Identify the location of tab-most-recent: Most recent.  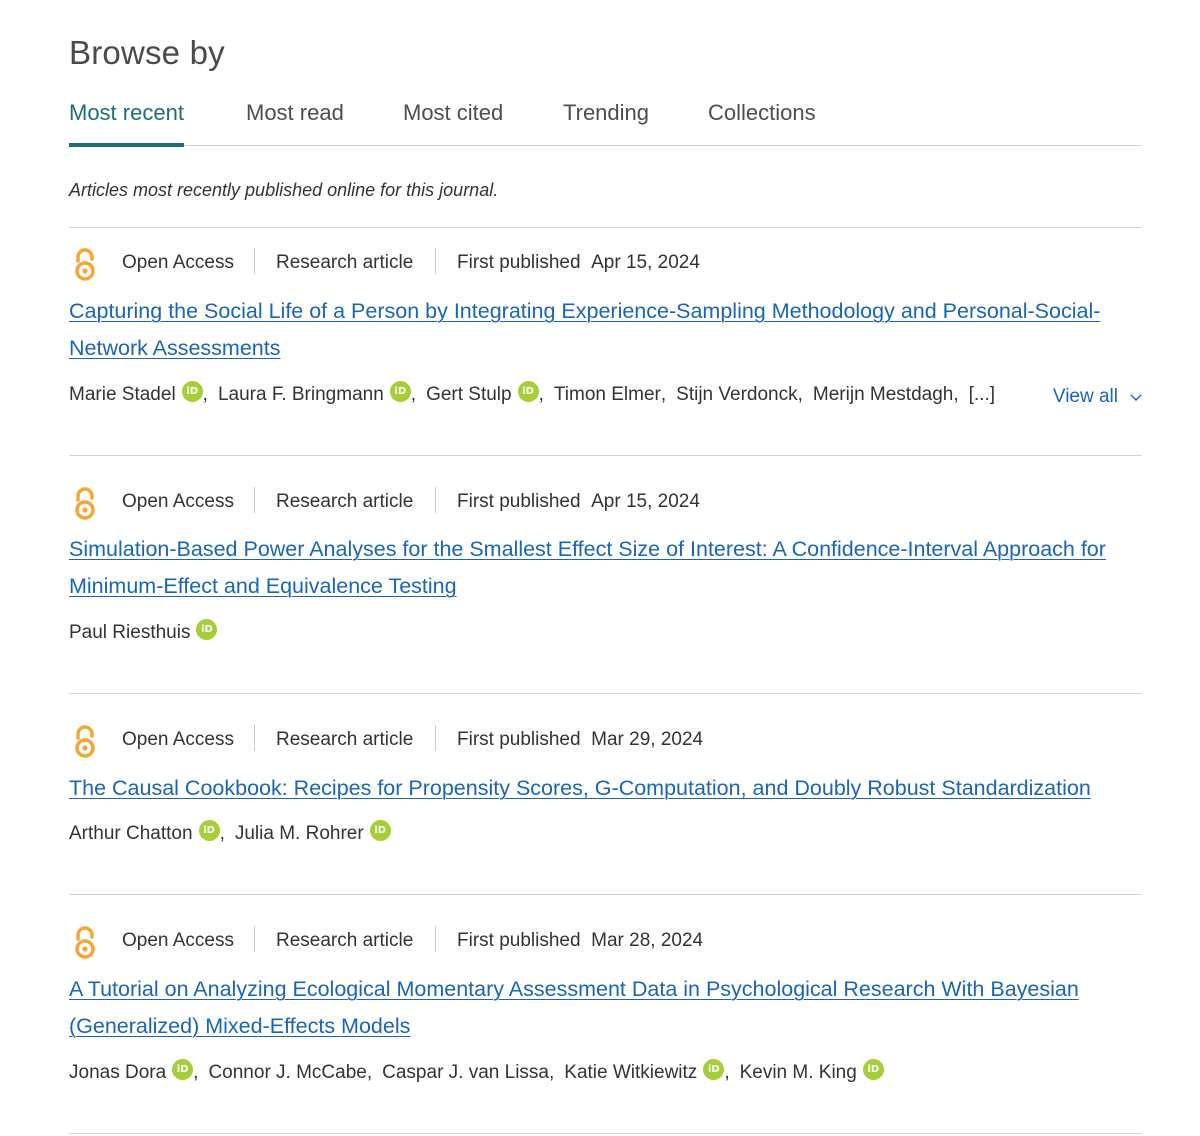
(126, 123).